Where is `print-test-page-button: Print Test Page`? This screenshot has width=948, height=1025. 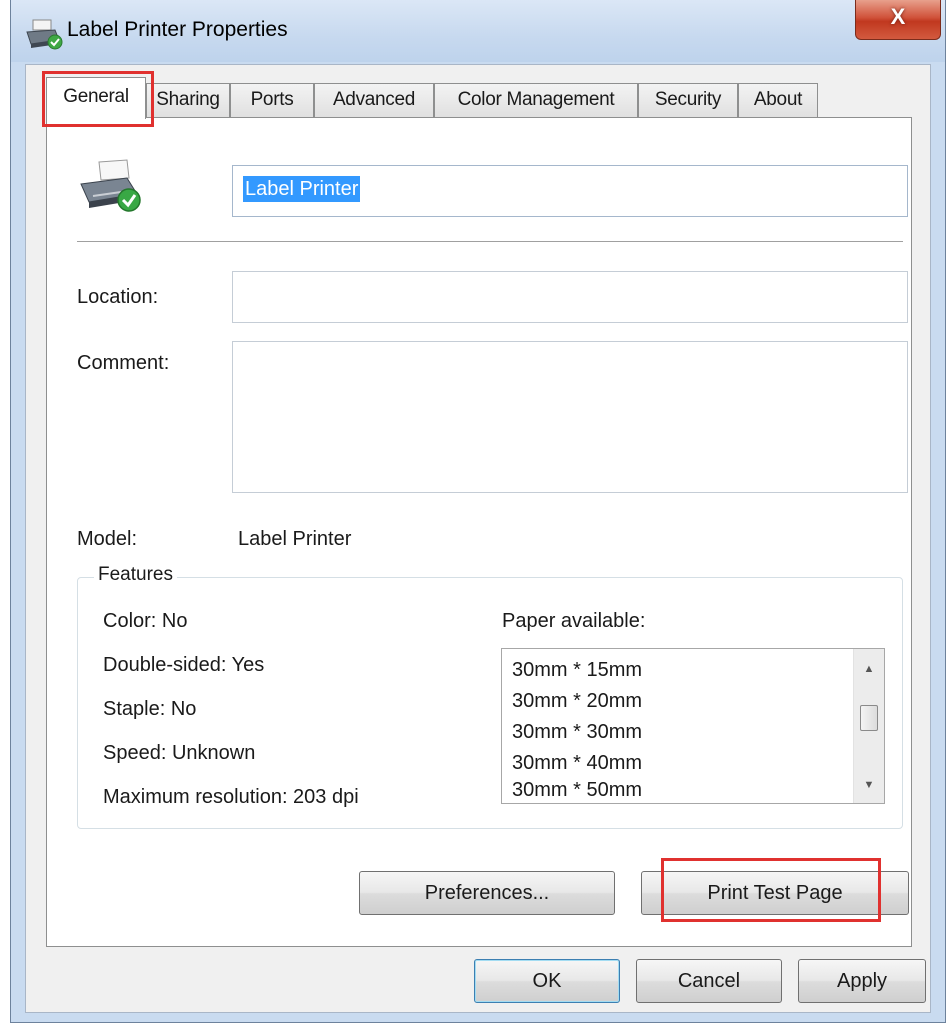
print-test-page-button: Print Test Page is located at coordinates (775, 893).